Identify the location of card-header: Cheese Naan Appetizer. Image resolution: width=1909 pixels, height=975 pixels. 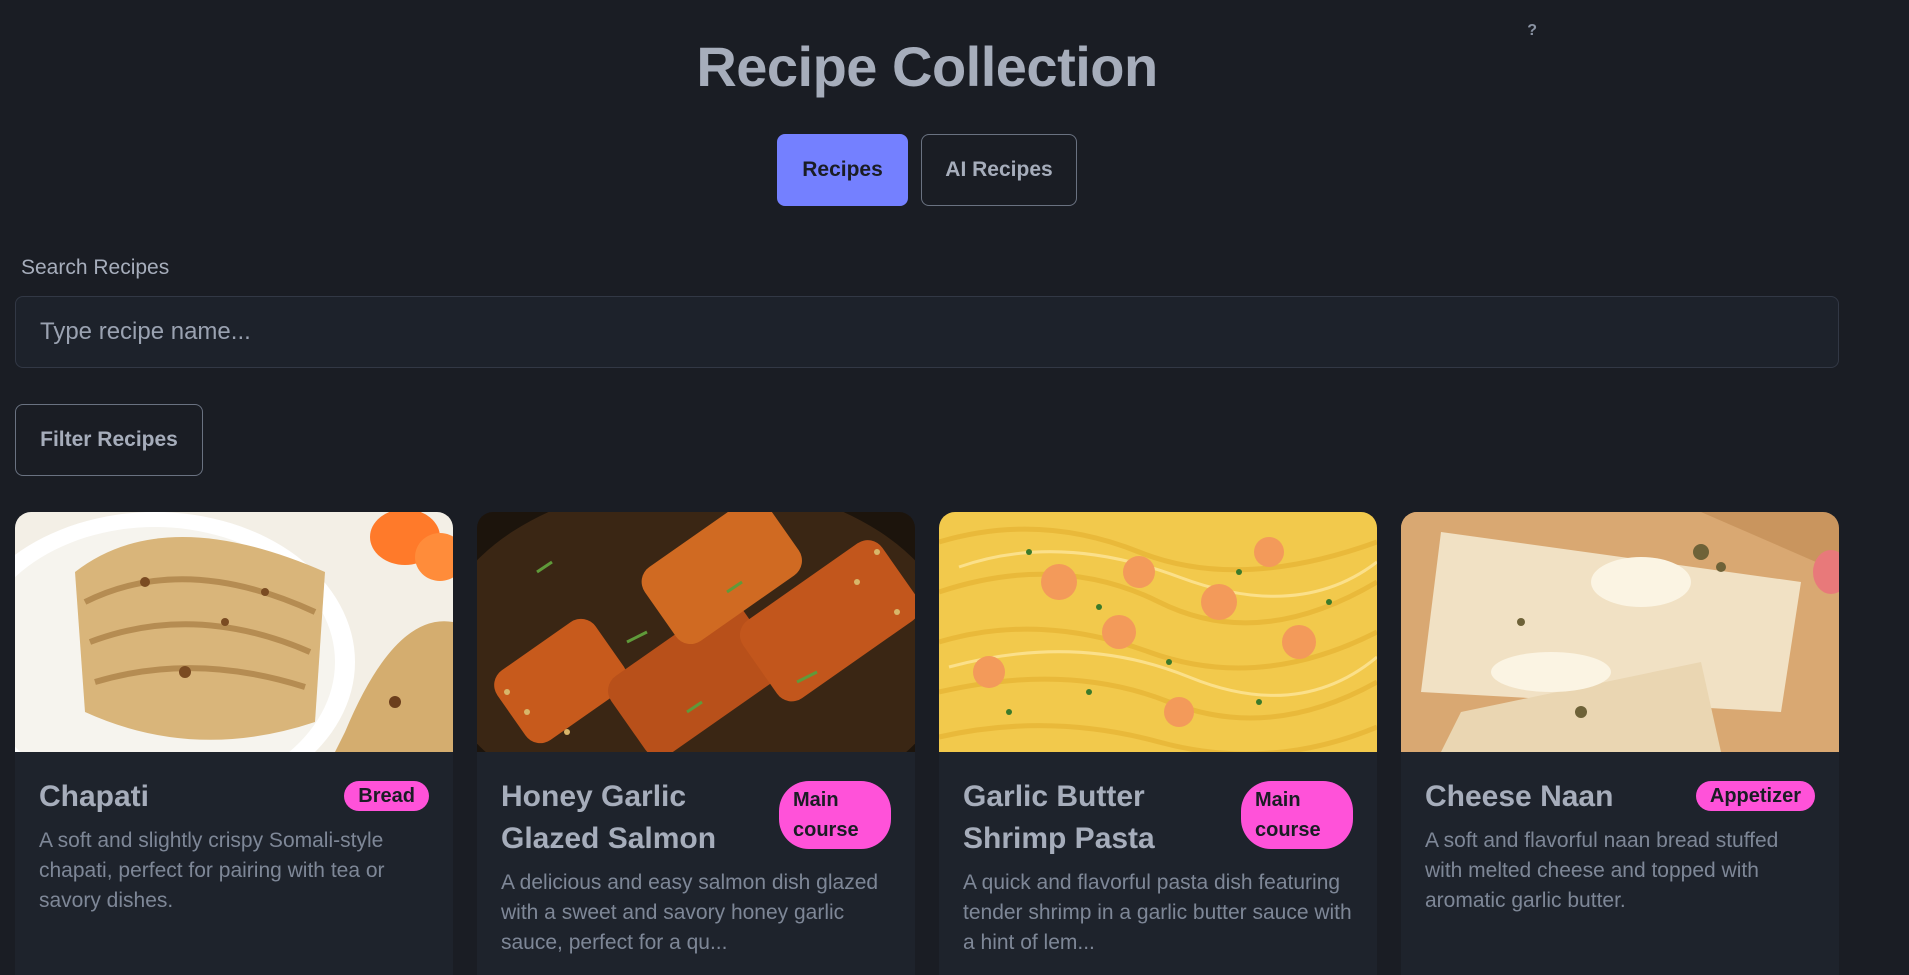
(1620, 797).